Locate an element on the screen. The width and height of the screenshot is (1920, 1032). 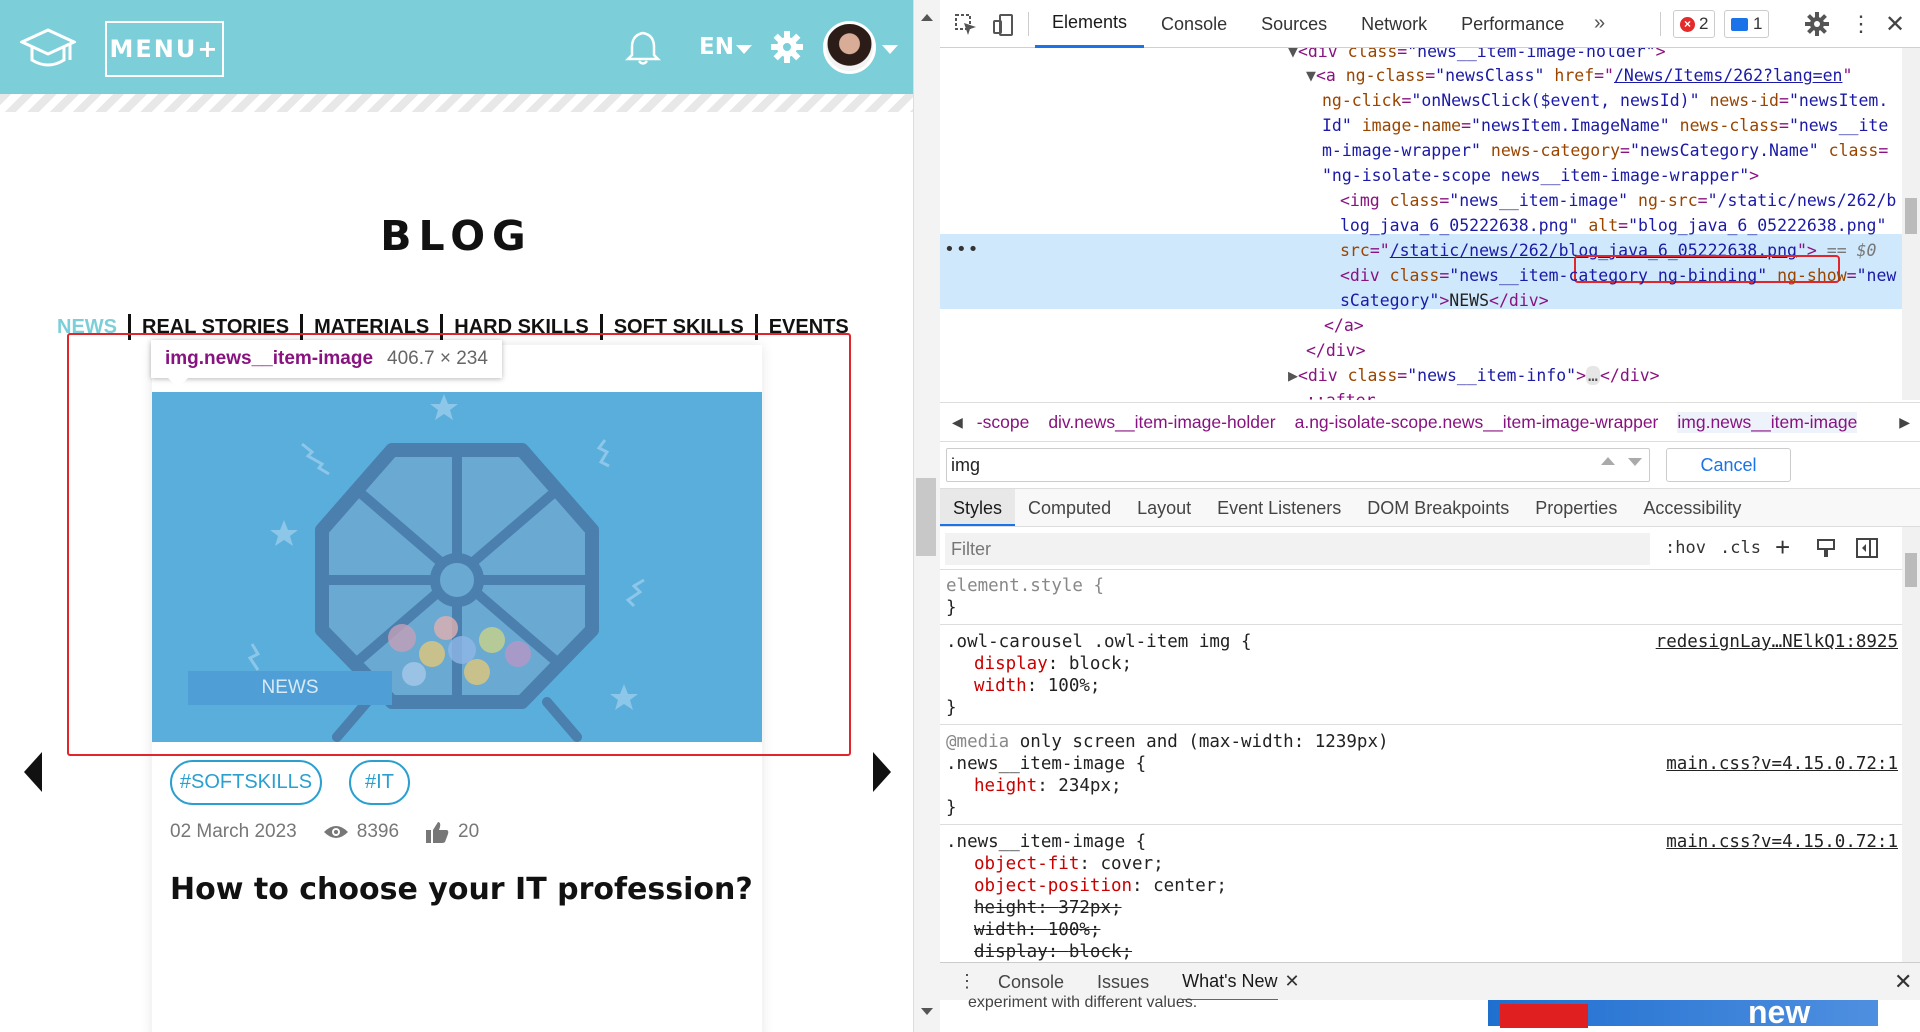
tab-layout: Layout is located at coordinates (1164, 507).